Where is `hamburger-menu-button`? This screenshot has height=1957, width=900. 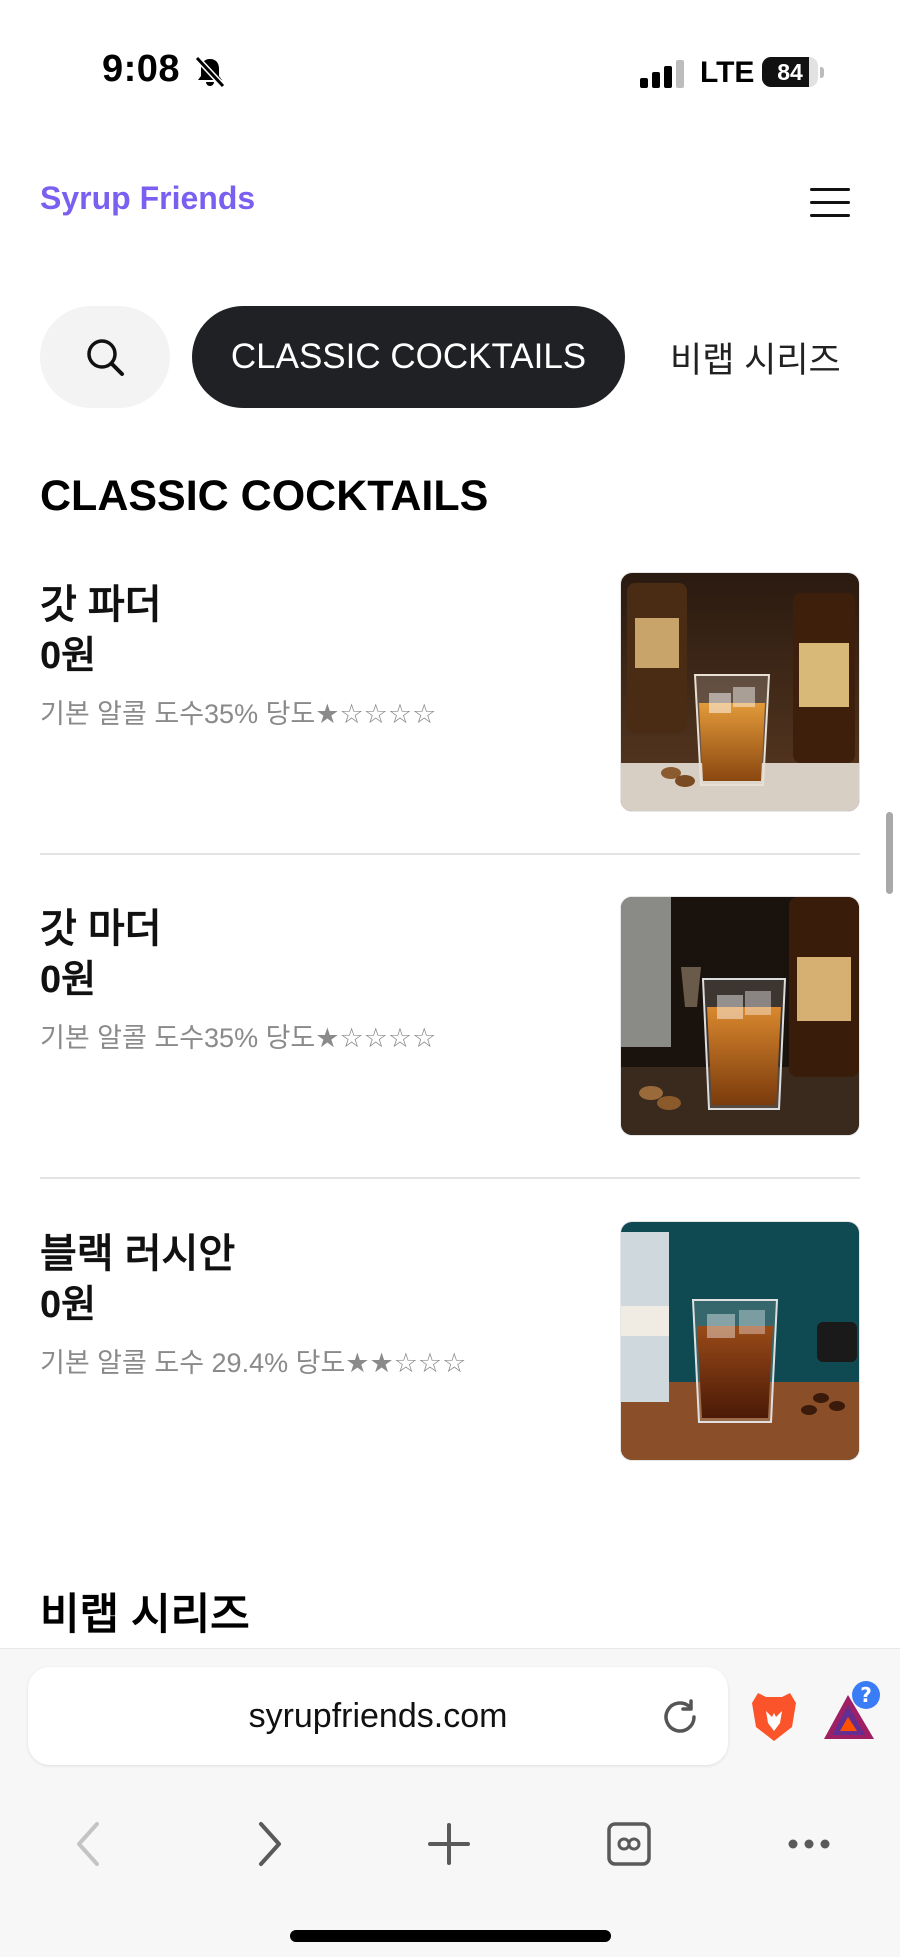
hamburger-menu-button is located at coordinates (830, 203).